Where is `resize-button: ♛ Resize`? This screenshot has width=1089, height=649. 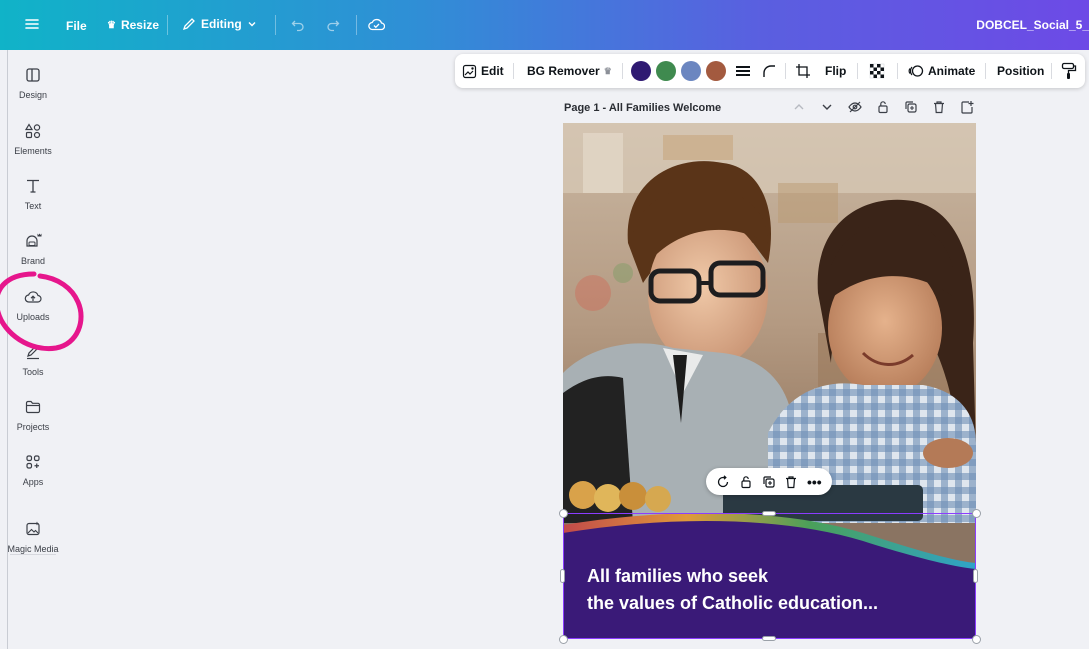 resize-button: ♛ Resize is located at coordinates (133, 25).